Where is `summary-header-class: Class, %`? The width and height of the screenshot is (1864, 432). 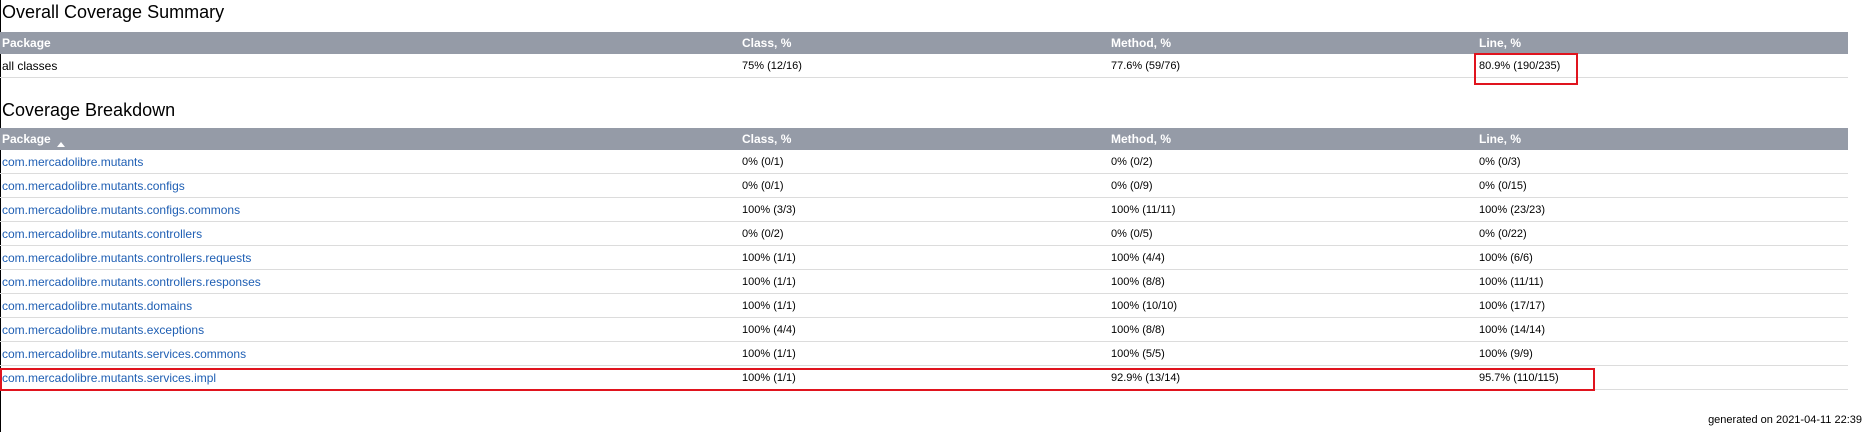 summary-header-class: Class, % is located at coordinates (924, 43).